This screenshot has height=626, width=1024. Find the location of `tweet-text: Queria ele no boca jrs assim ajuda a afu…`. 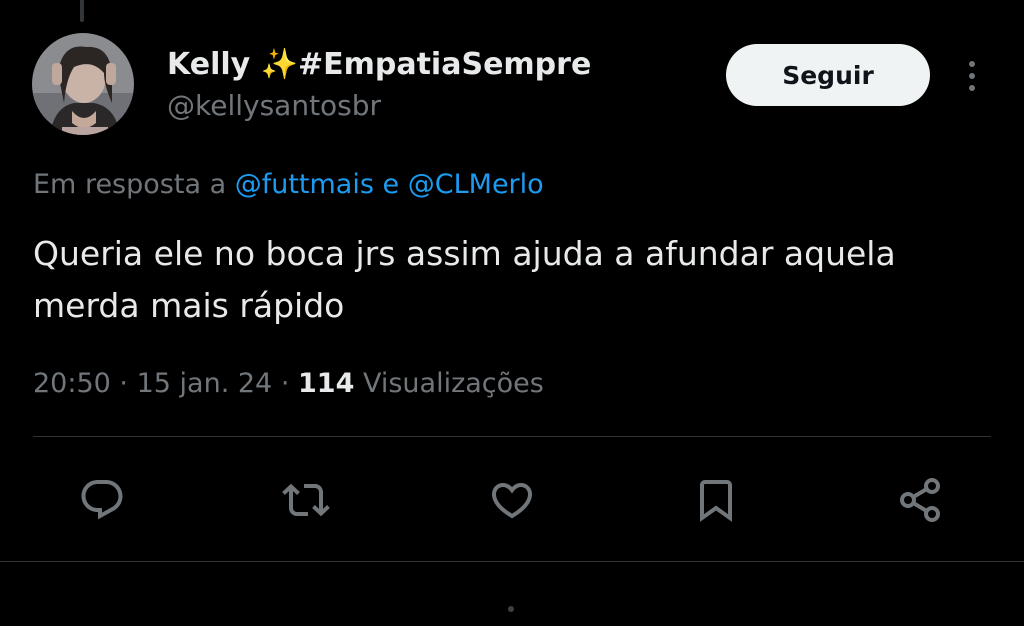

tweet-text: Queria ele no boca jrs assim ajuda a afu… is located at coordinates (464, 279).